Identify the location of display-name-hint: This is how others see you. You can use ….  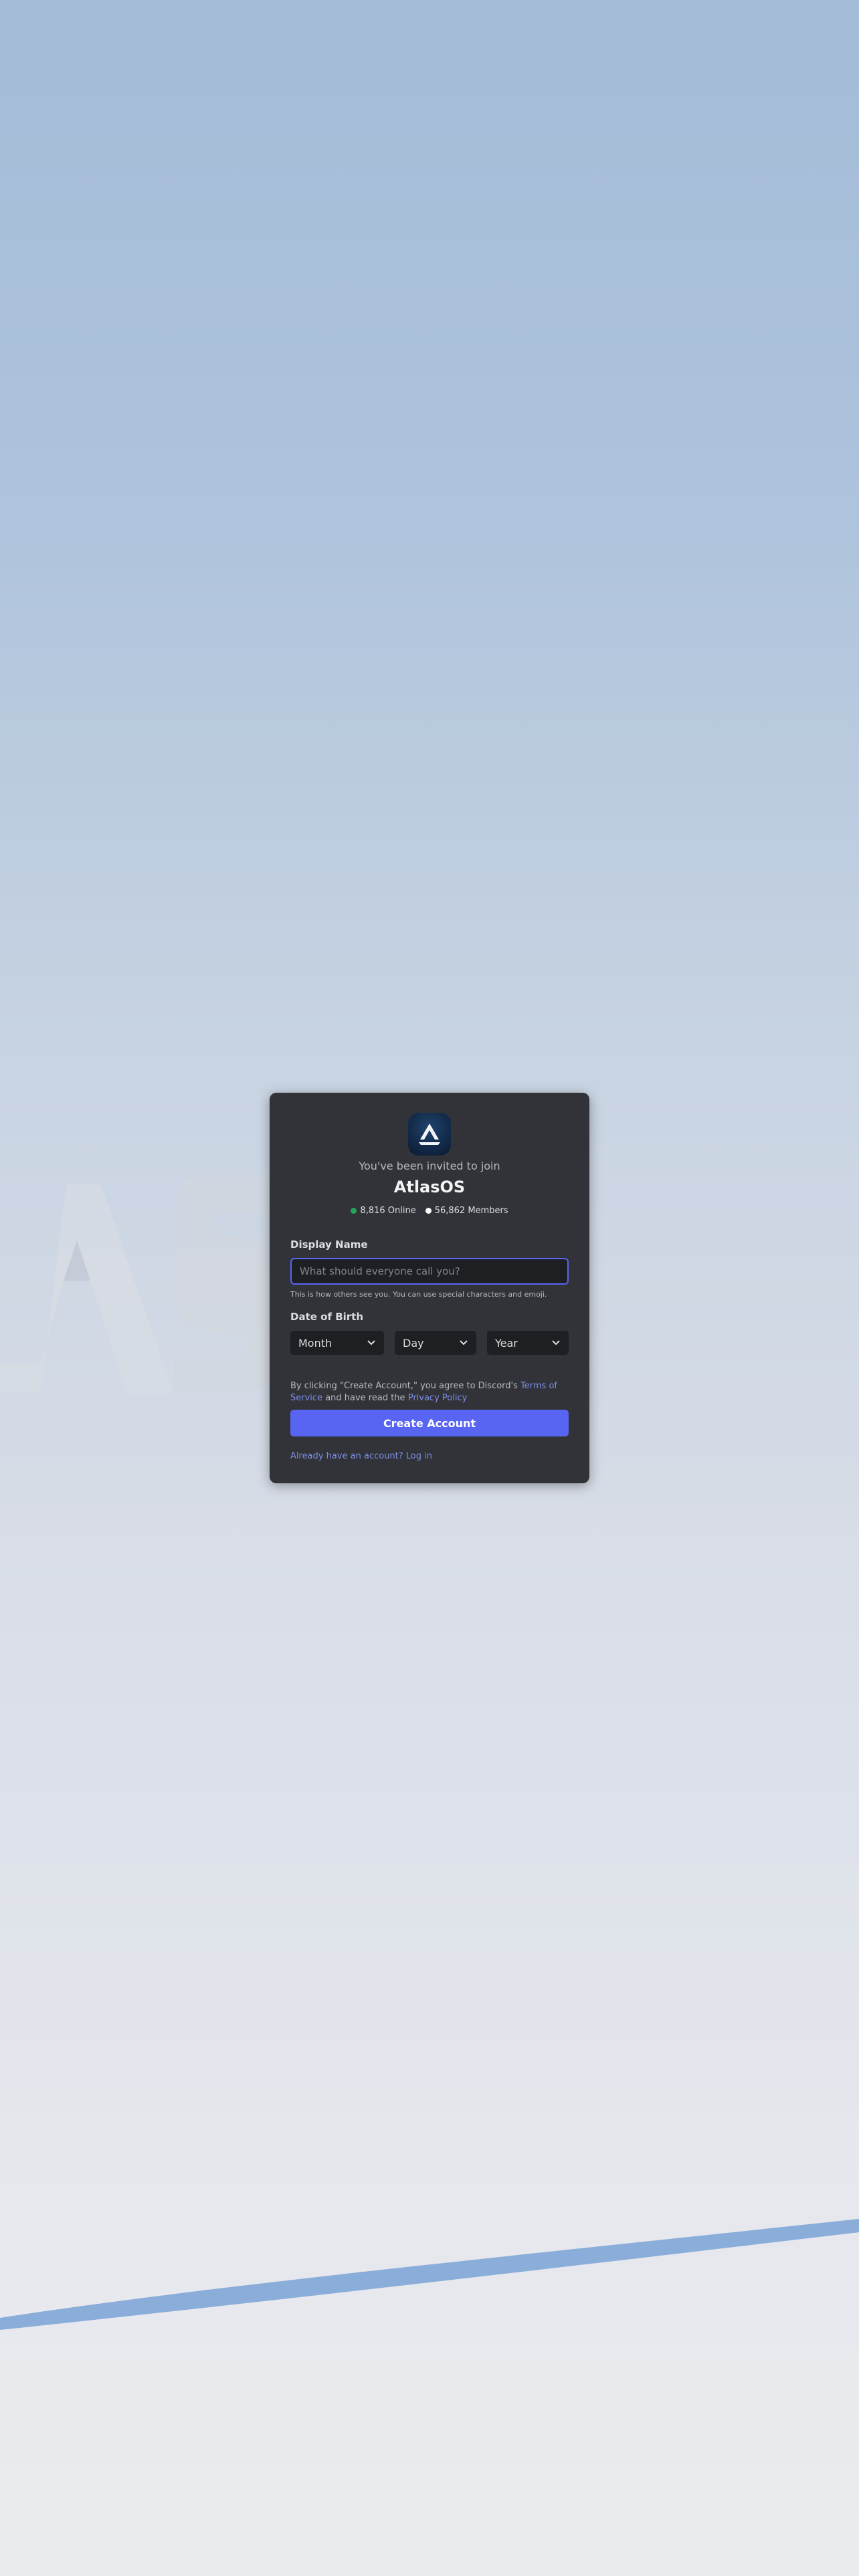
(418, 1294).